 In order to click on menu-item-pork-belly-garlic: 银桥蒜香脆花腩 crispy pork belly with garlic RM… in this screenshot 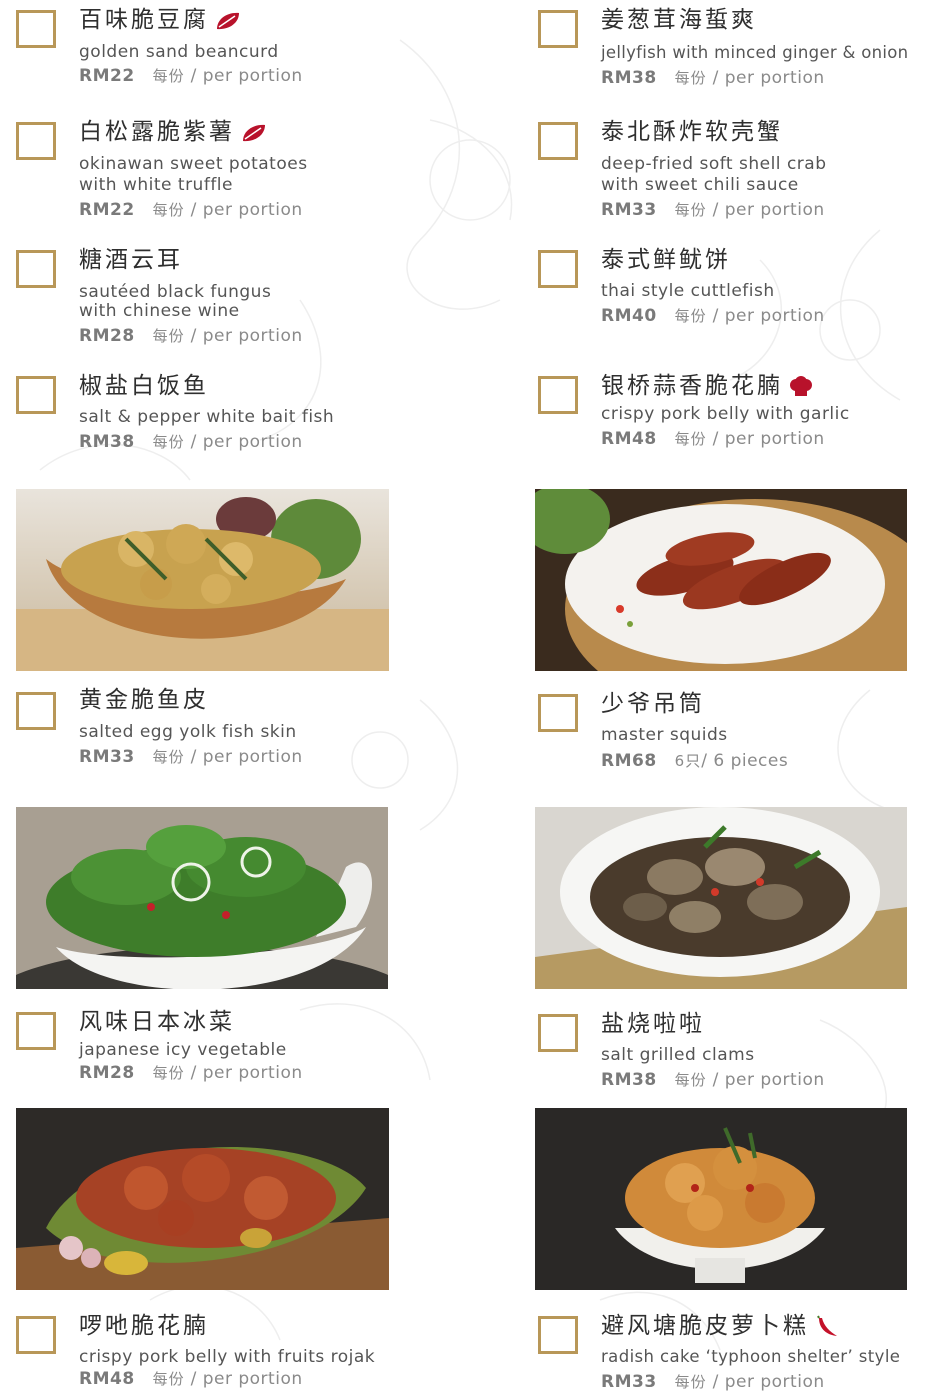, I will do `click(732, 420)`.